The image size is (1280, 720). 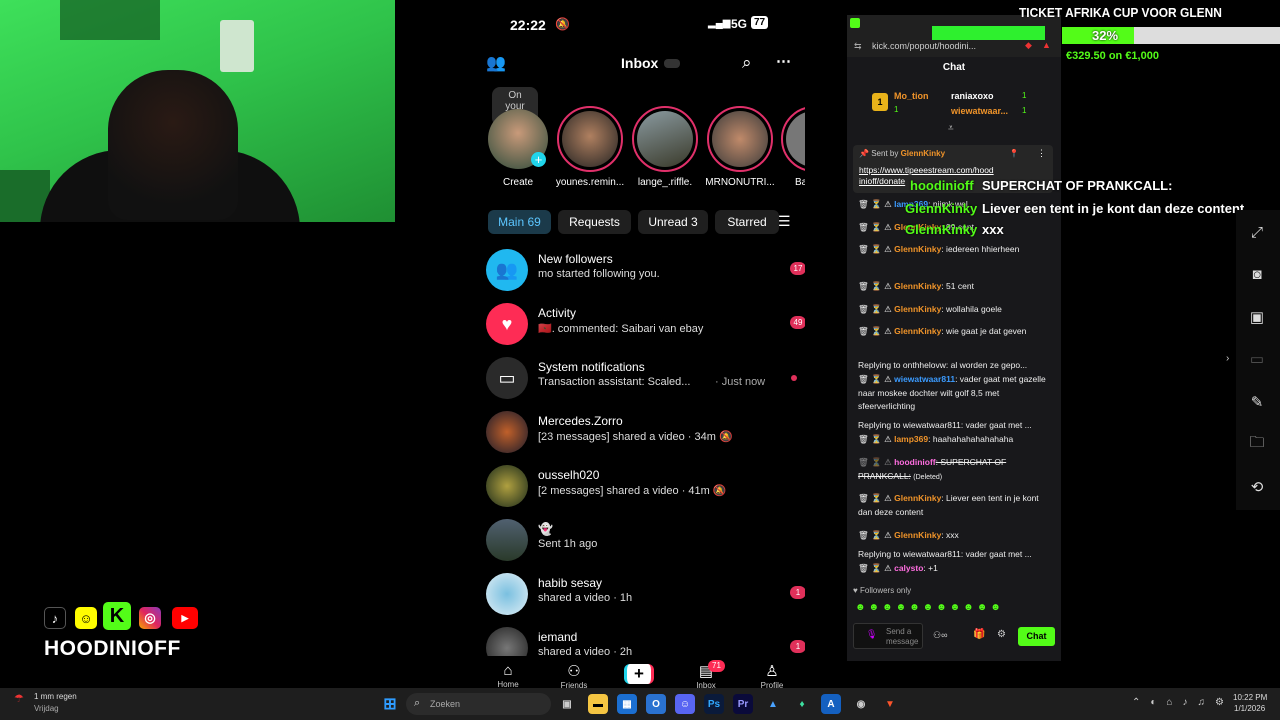 I want to click on profile-icon: ♙, so click(x=772, y=671).